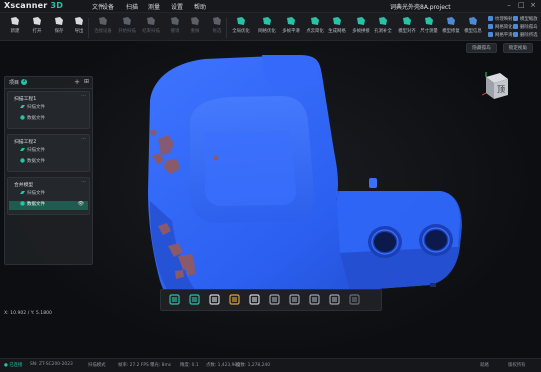  What do you see at coordinates (174, 299) in the screenshot?
I see `point-cloud-icon` at bounding box center [174, 299].